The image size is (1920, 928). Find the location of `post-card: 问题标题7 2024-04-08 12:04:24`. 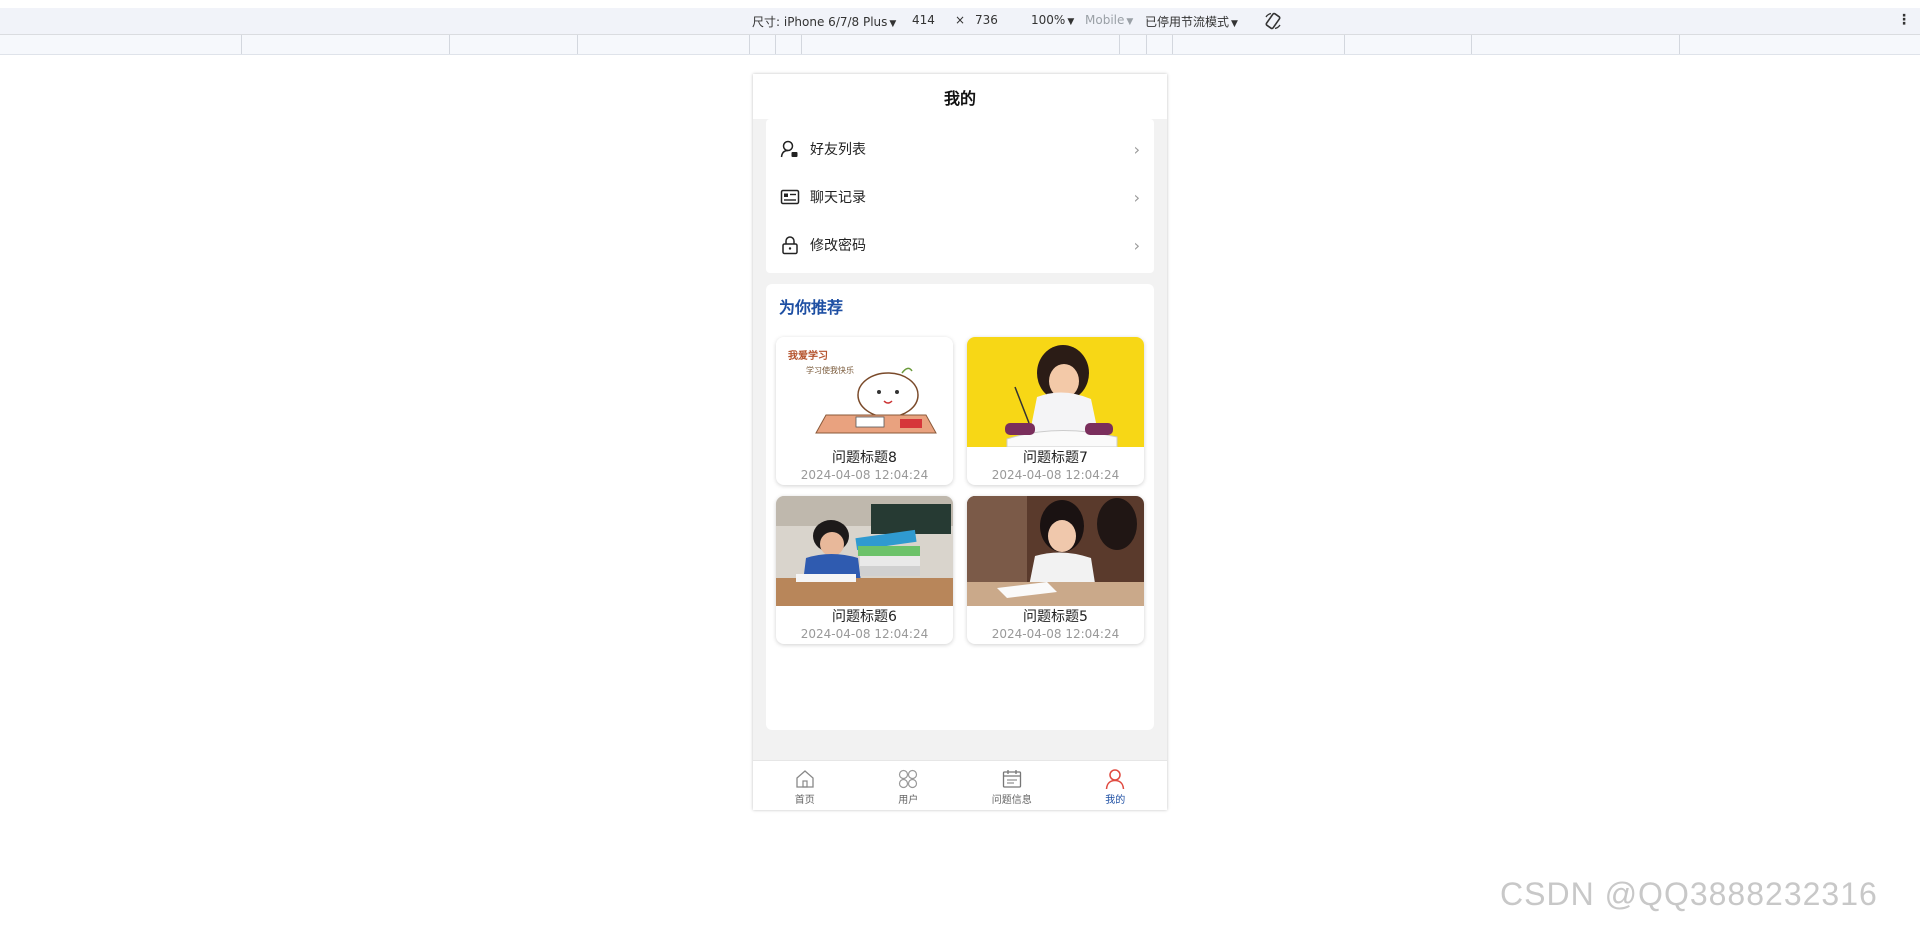

post-card: 问题标题7 2024-04-08 12:04:24 is located at coordinates (1055, 411).